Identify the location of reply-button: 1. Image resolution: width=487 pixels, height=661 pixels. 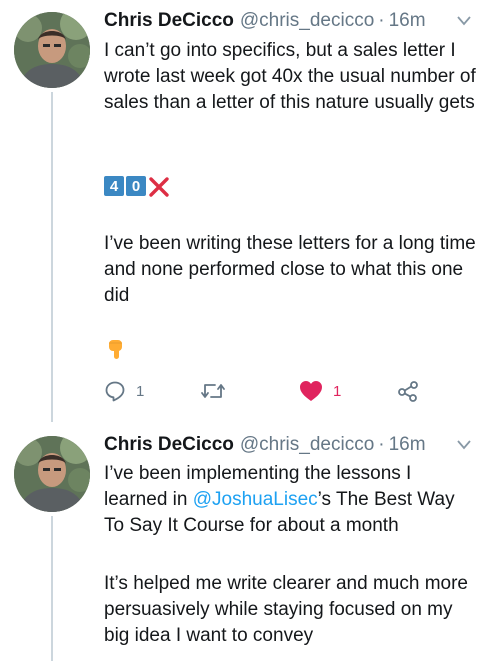
(124, 391).